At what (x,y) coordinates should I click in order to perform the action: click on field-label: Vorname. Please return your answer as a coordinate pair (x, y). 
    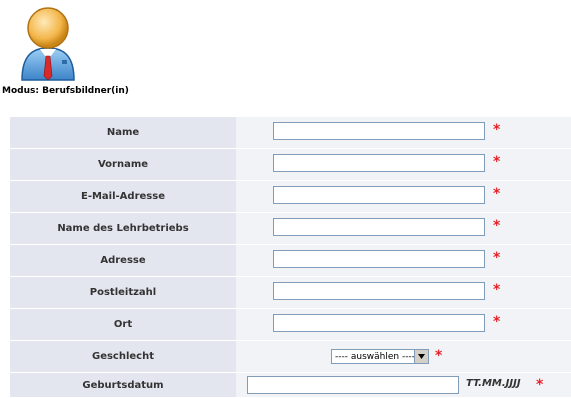
    Looking at the image, I should click on (123, 164).